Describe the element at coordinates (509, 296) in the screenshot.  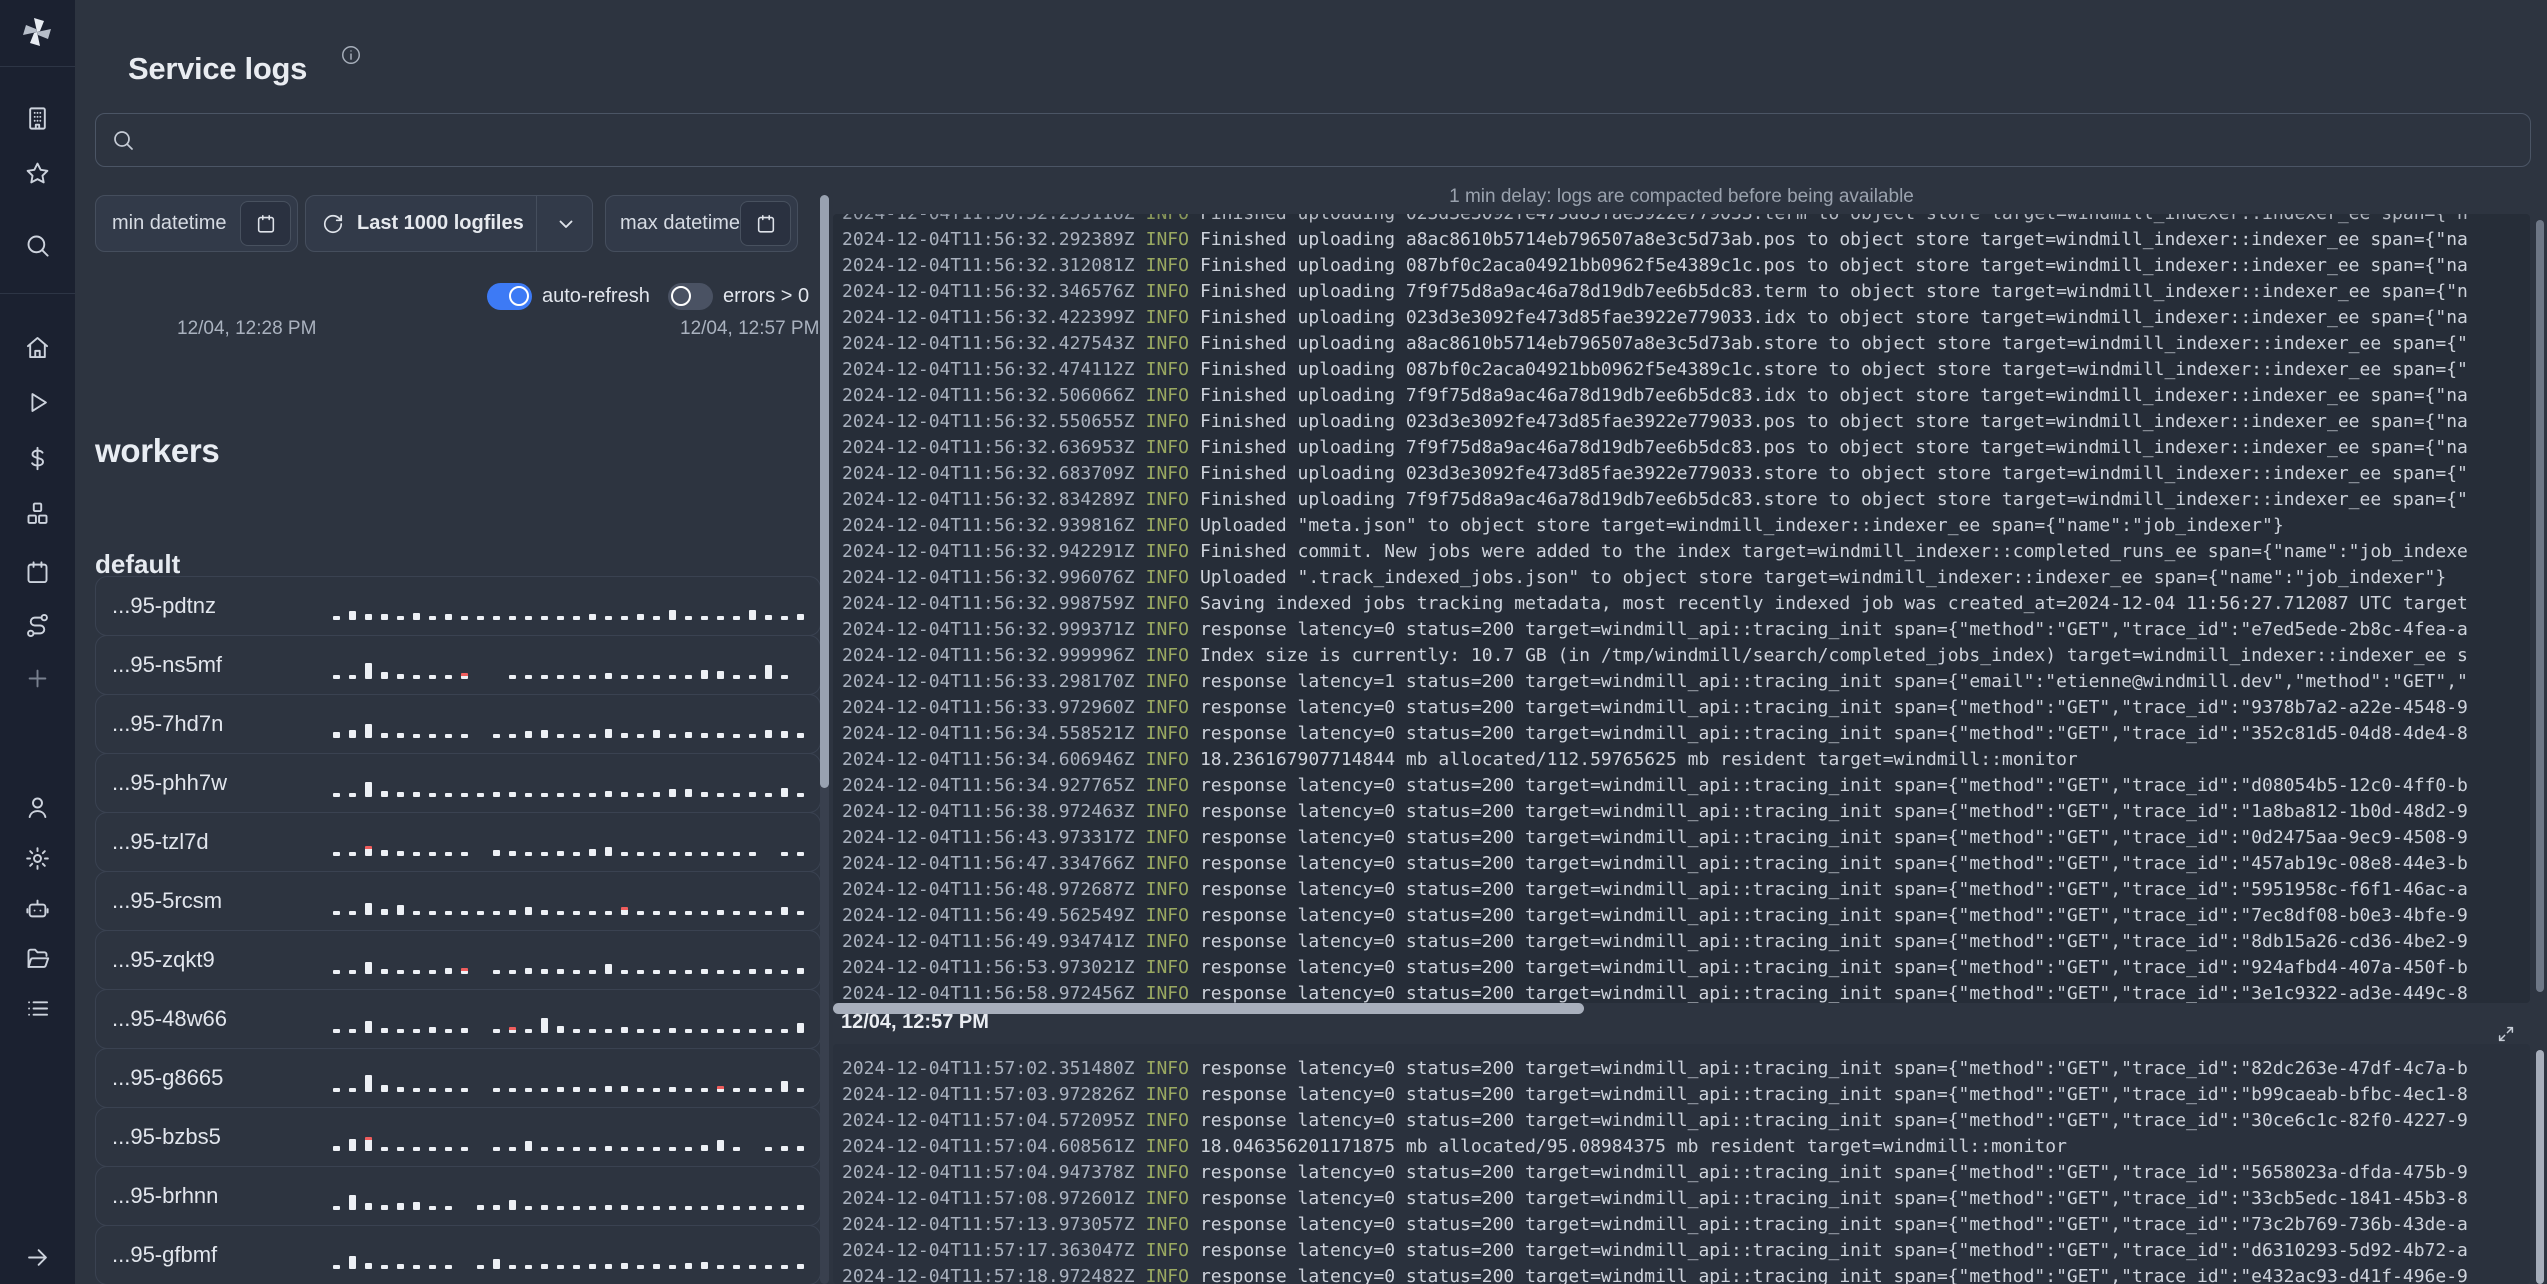
I see `auto-refresh-toggle` at that location.